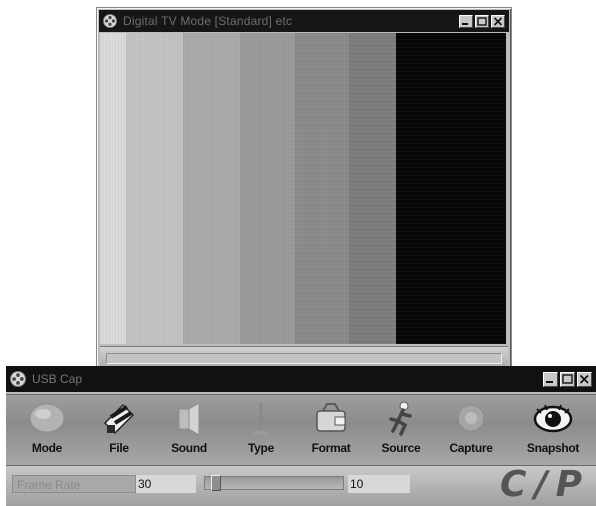 Image resolution: width=596 pixels, height=506 pixels. What do you see at coordinates (189, 448) in the screenshot?
I see `sound-label: Sound` at bounding box center [189, 448].